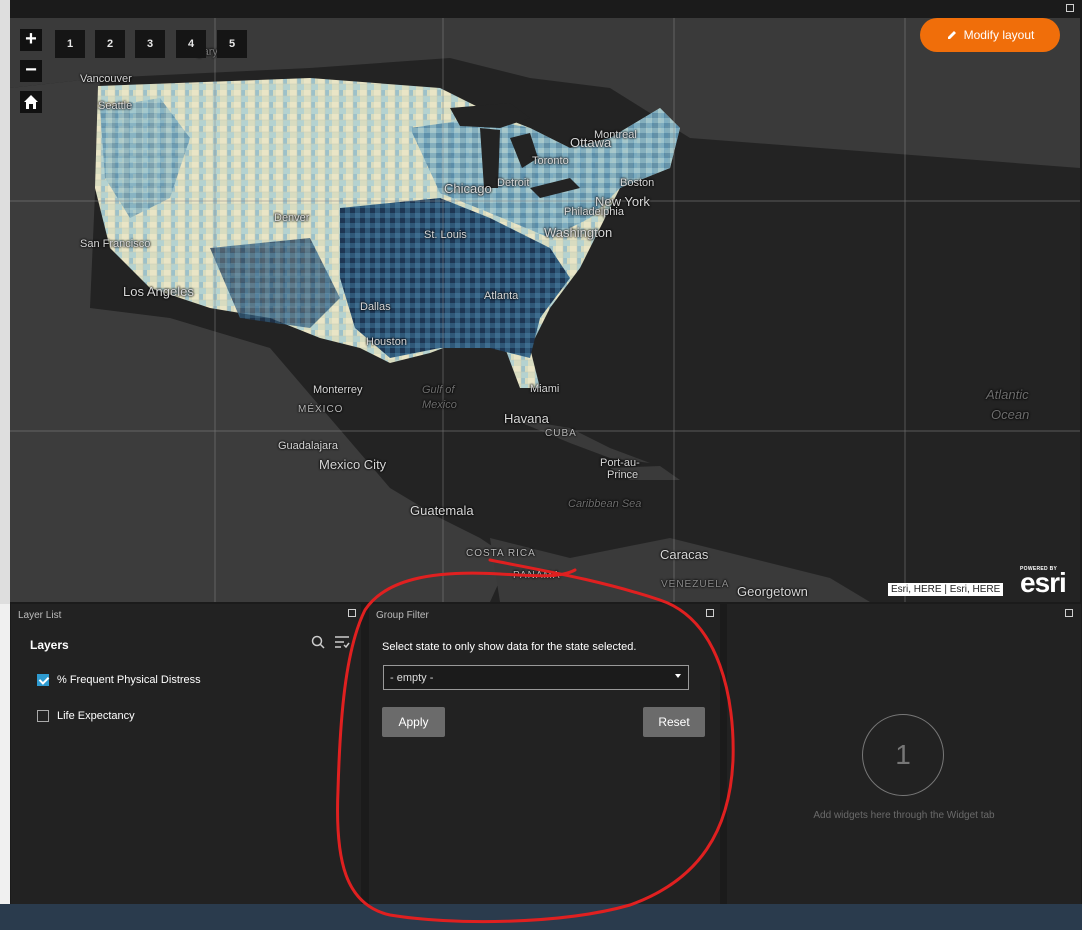 This screenshot has height=930, width=1082. I want to click on map-label: Mexico City, so click(353, 464).